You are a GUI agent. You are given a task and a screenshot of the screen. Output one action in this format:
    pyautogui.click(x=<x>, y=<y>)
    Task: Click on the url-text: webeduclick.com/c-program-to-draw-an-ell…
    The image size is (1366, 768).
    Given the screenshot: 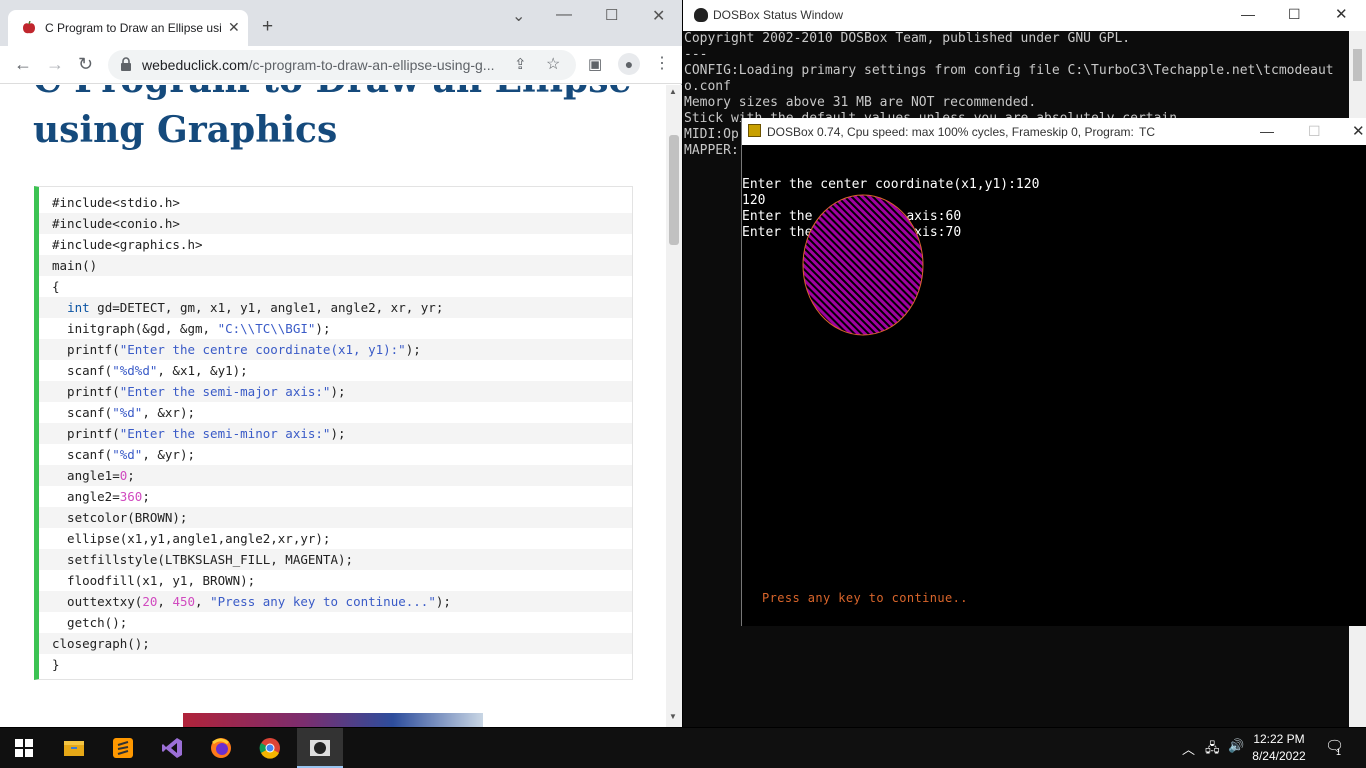 What is the action you would take?
    pyautogui.click(x=318, y=65)
    